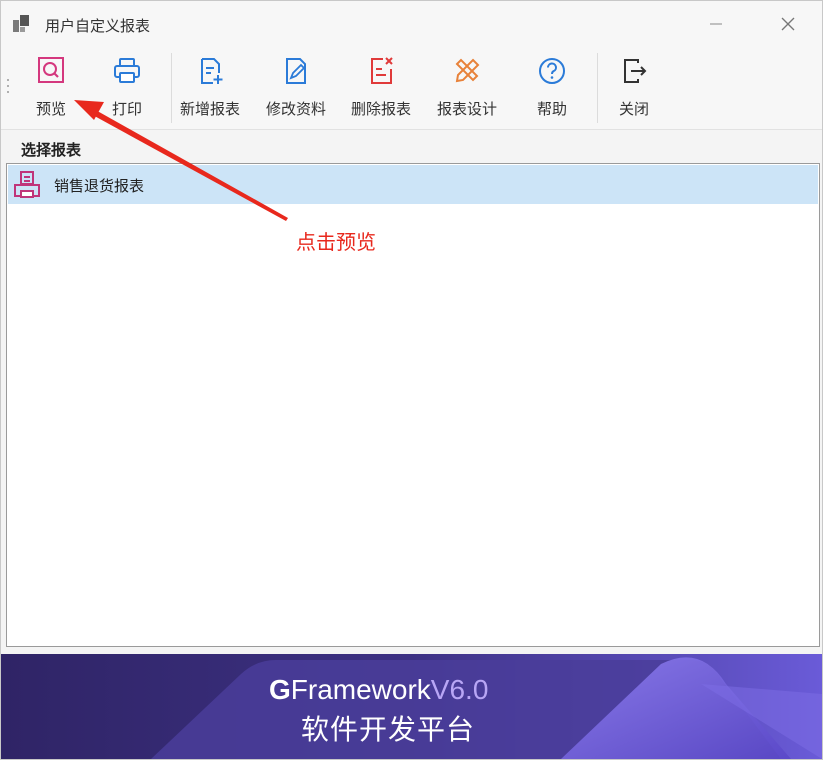 The width and height of the screenshot is (823, 760). I want to click on close-window-button, so click(788, 24).